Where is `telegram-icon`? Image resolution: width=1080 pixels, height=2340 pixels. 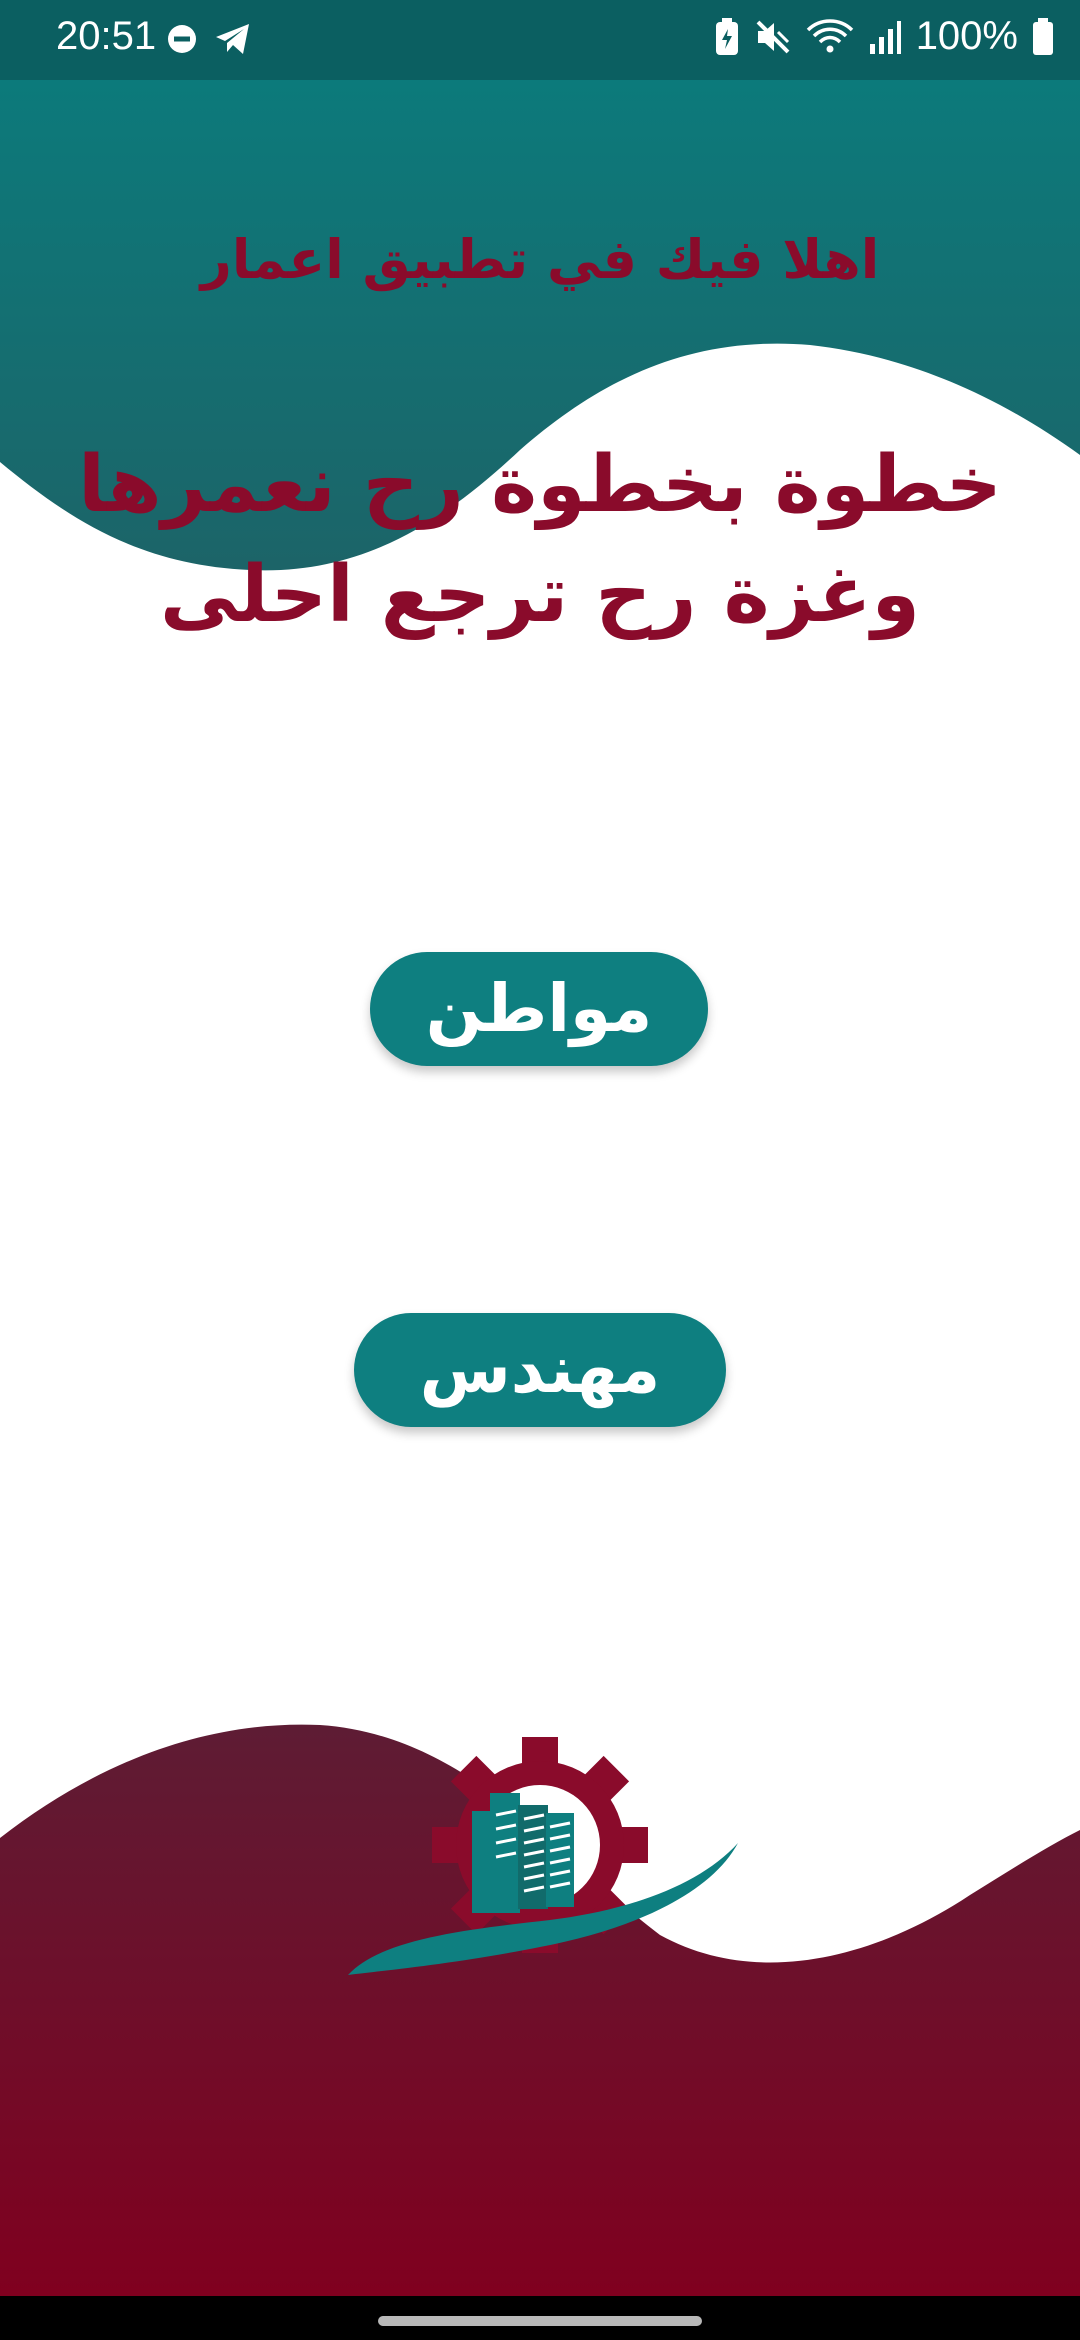
telegram-icon is located at coordinates (232, 39).